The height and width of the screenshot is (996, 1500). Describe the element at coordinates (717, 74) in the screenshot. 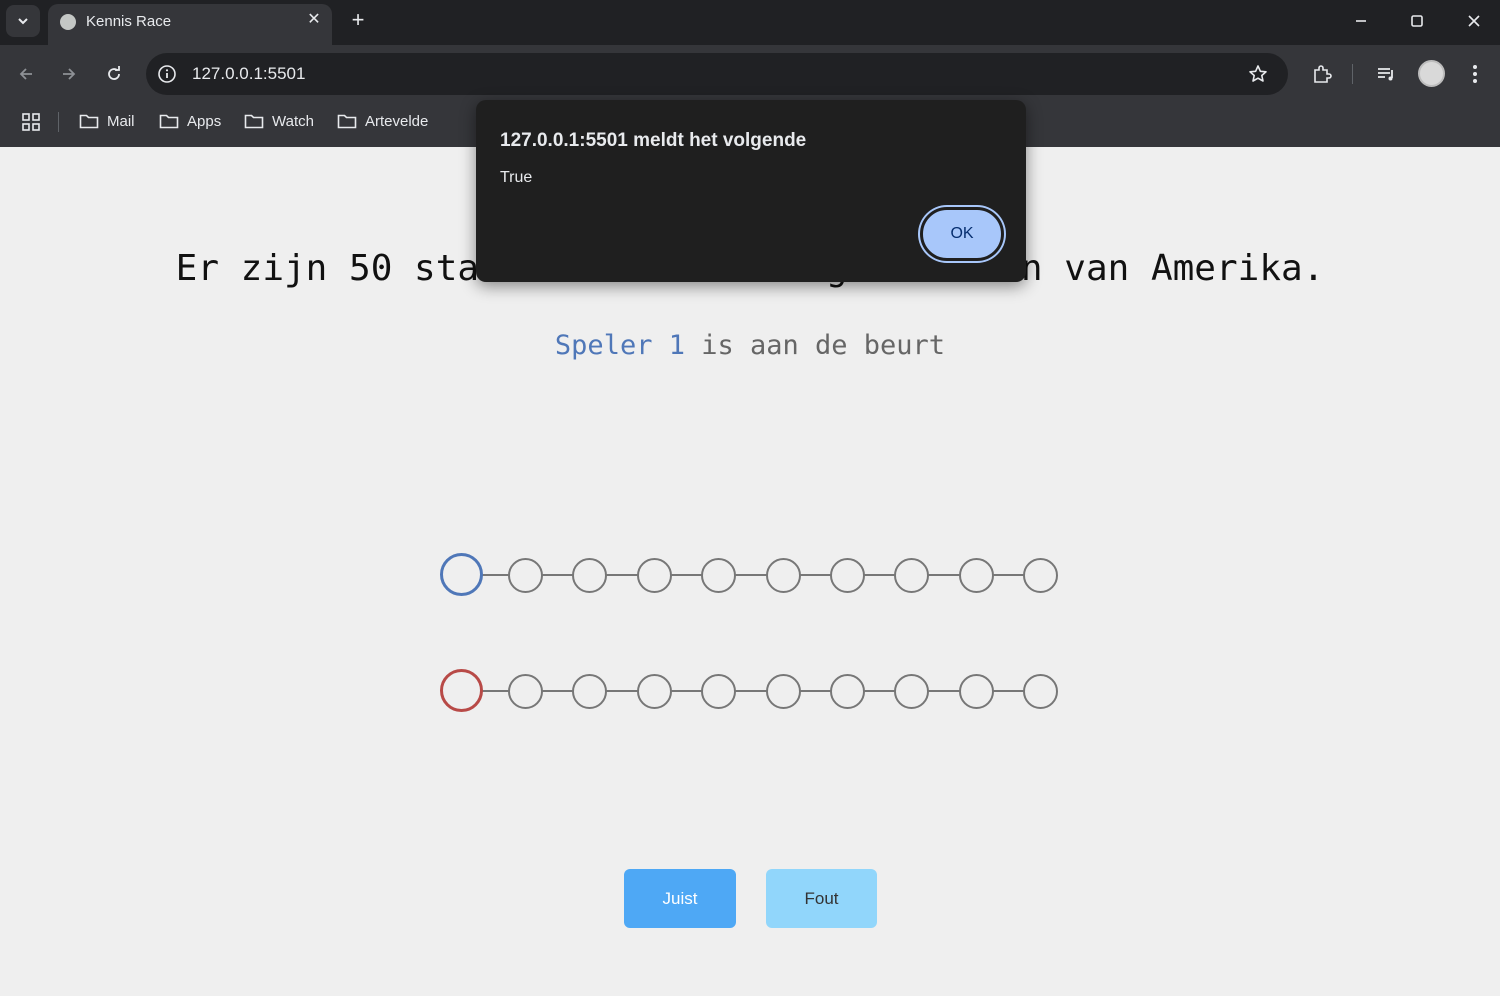

I see `address-bar: 127.0.0.1:5501` at that location.